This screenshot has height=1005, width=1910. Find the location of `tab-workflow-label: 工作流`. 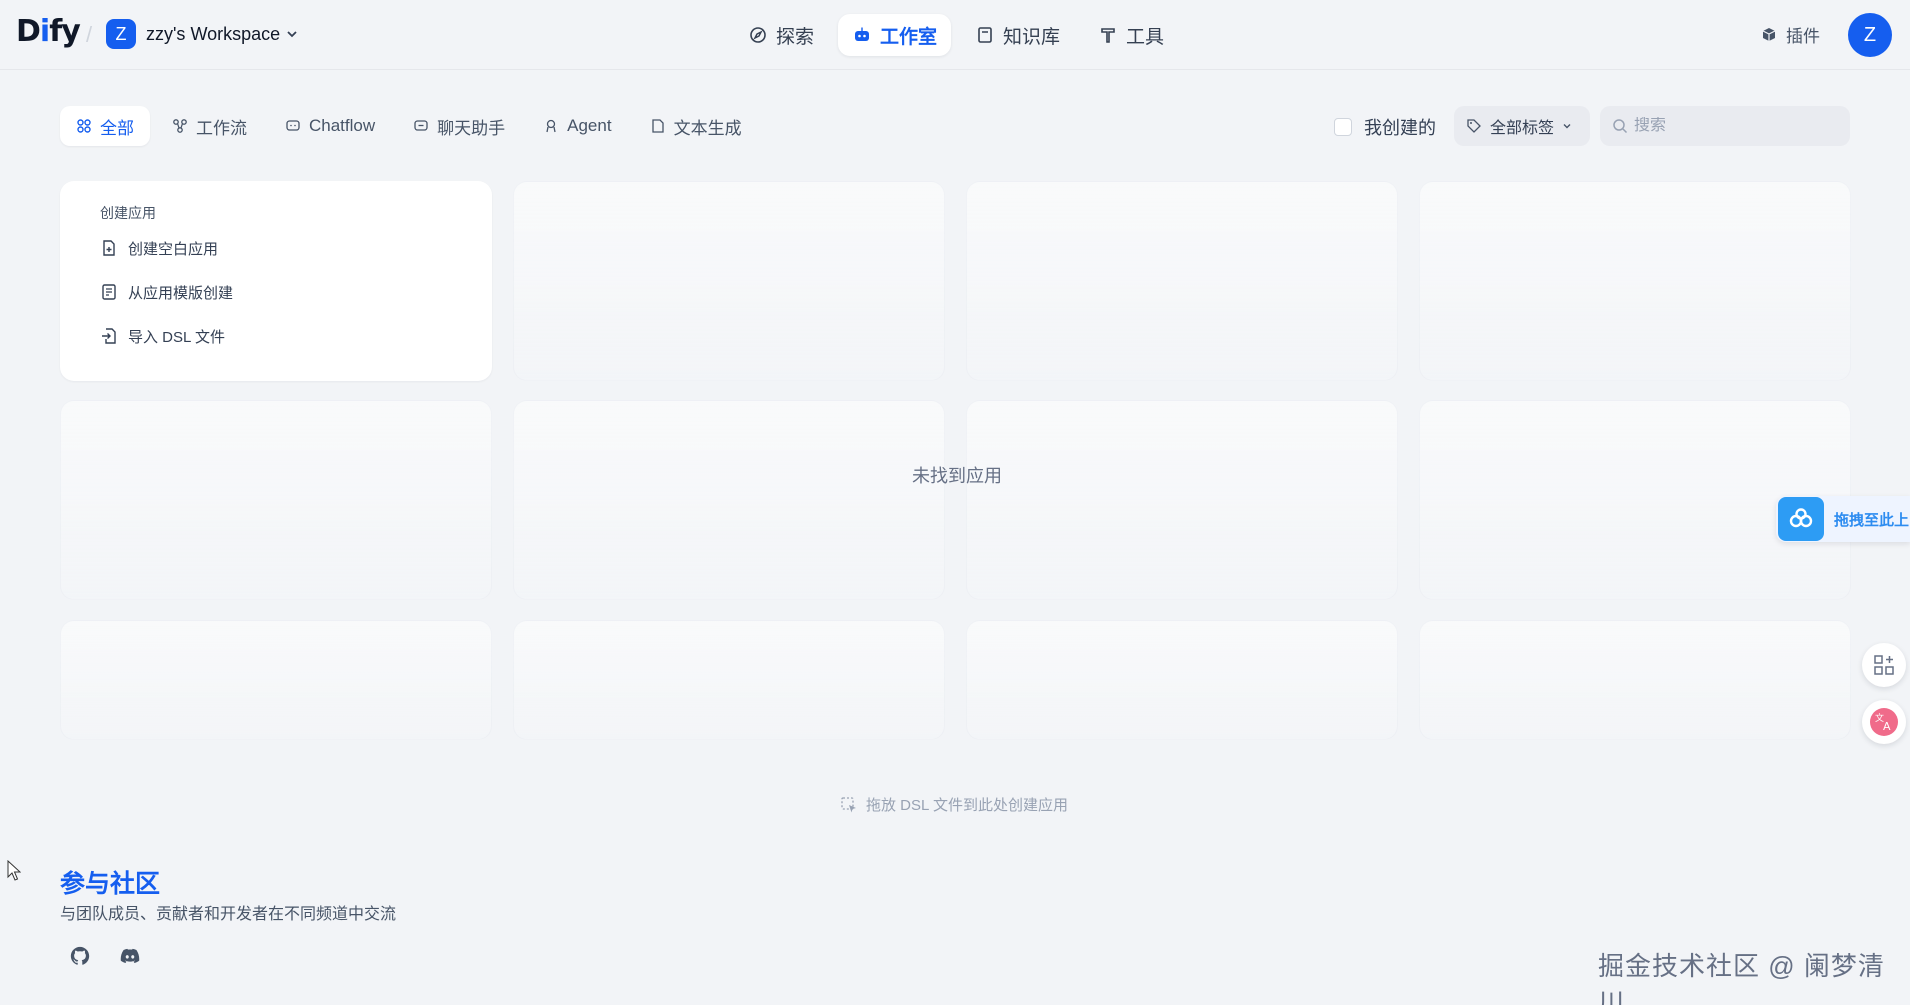

tab-workflow-label: 工作流 is located at coordinates (221, 128).